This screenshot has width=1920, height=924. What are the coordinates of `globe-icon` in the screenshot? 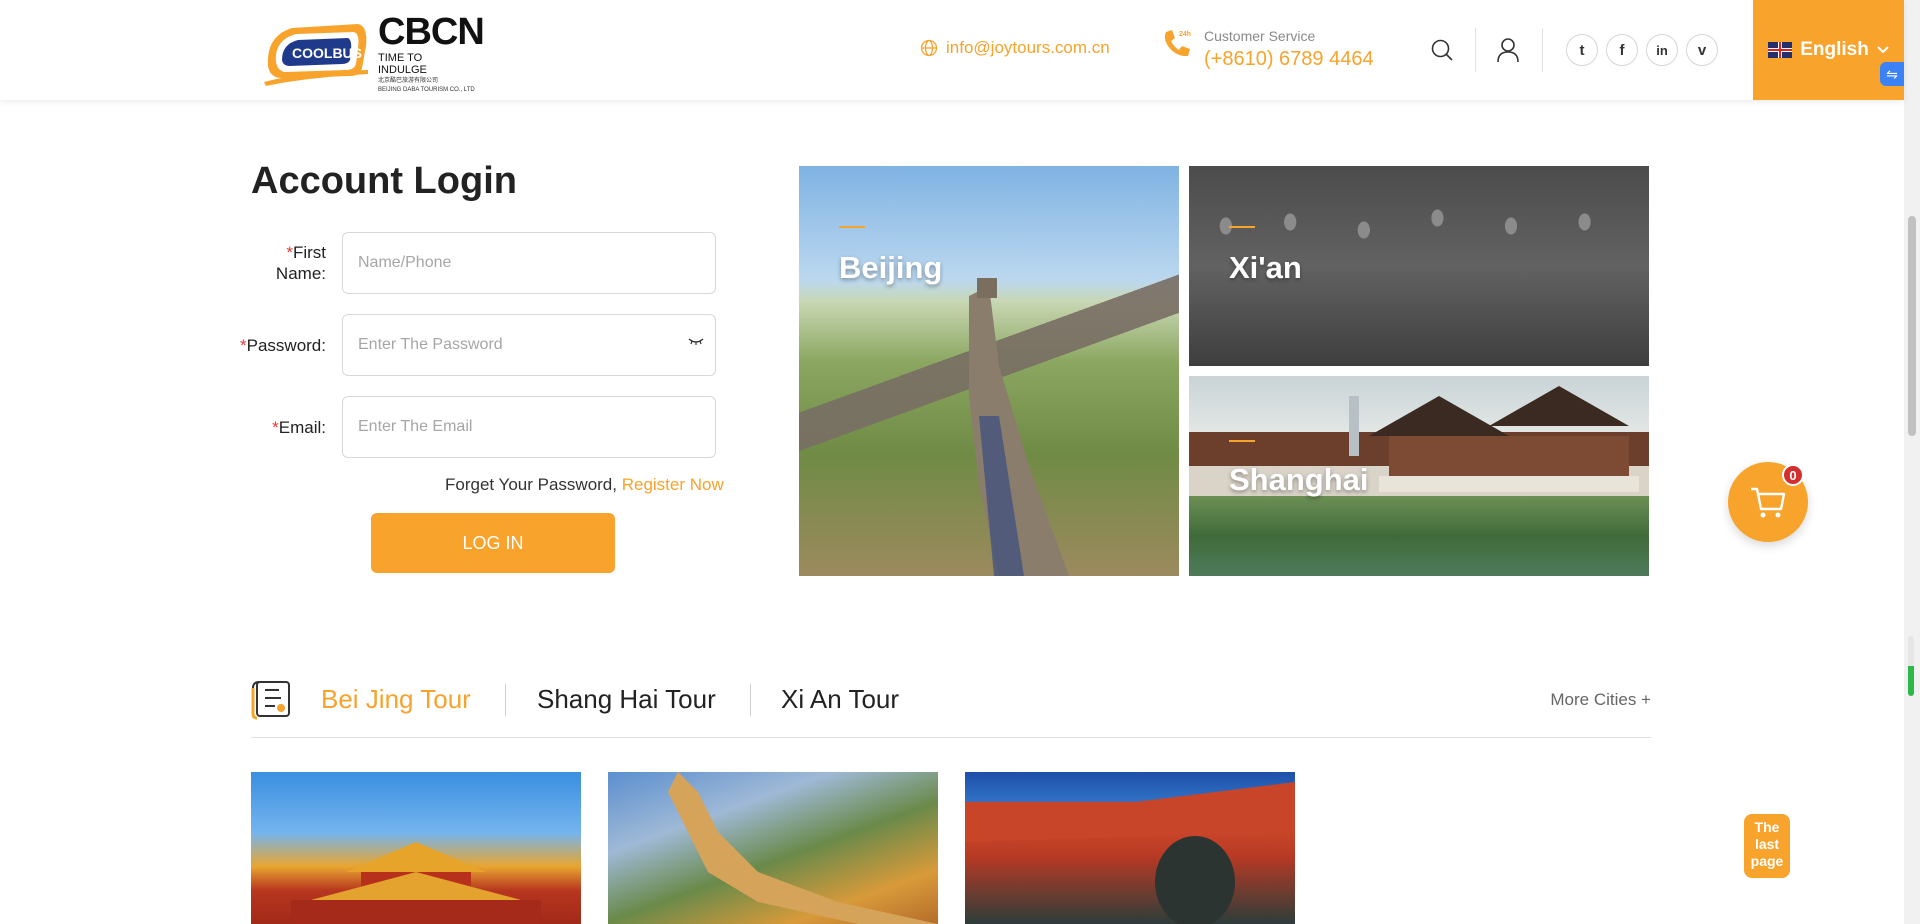 It's located at (929, 48).